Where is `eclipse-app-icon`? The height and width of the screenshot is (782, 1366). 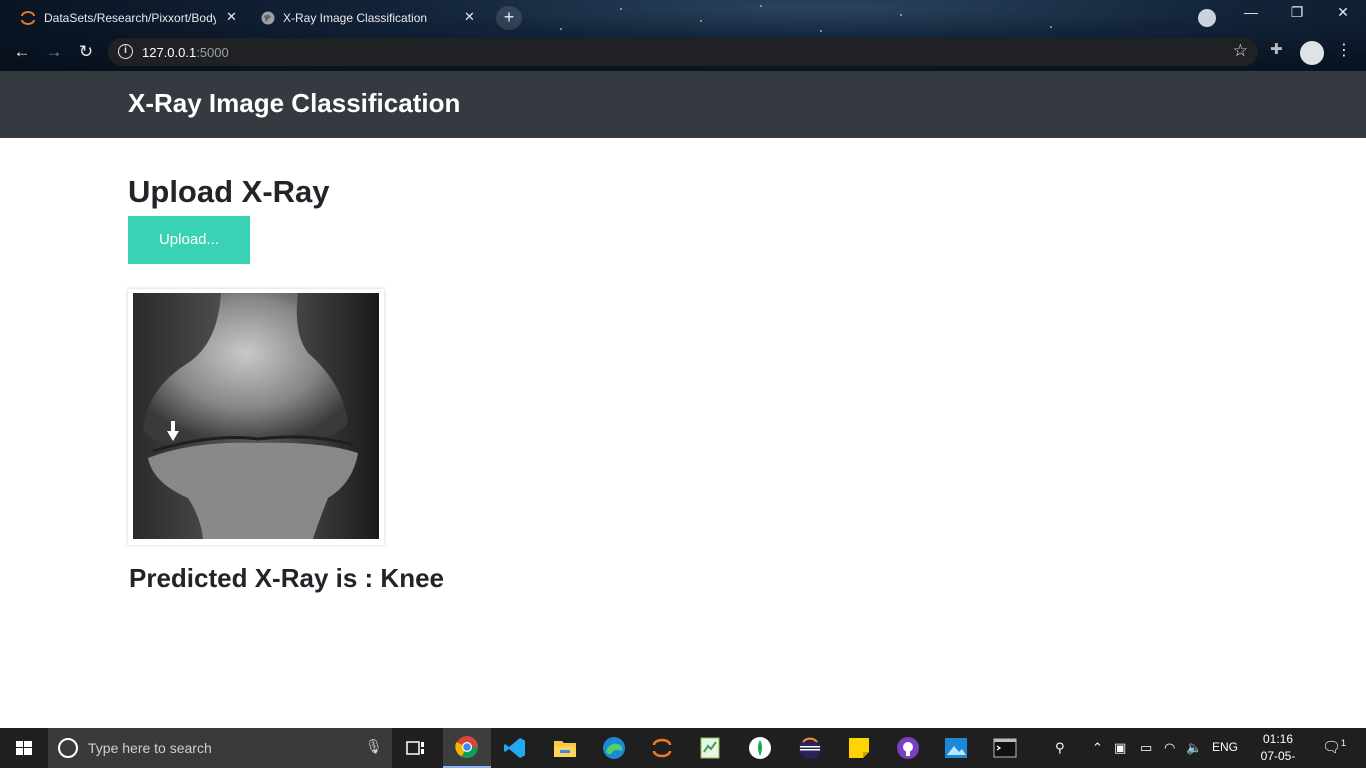
eclipse-app-icon is located at coordinates (810, 748).